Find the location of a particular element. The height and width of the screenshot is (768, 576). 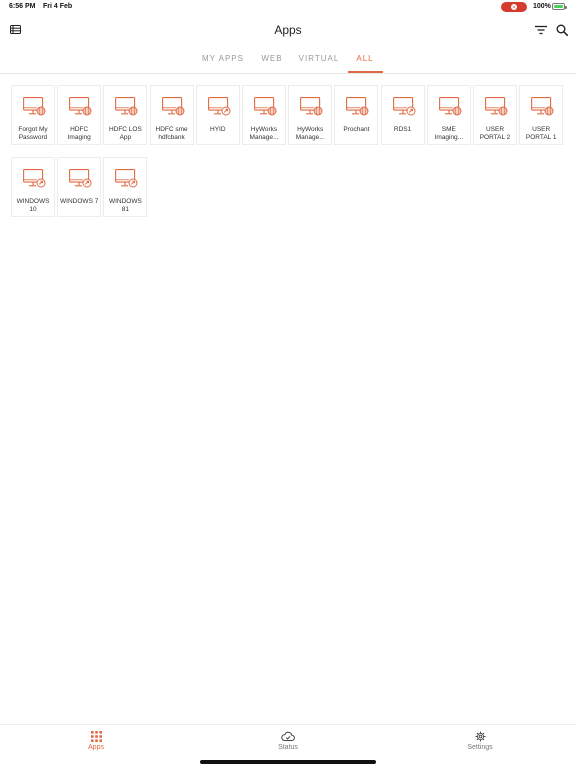

bottom-tab-apps-label: Apps is located at coordinates (96, 747).